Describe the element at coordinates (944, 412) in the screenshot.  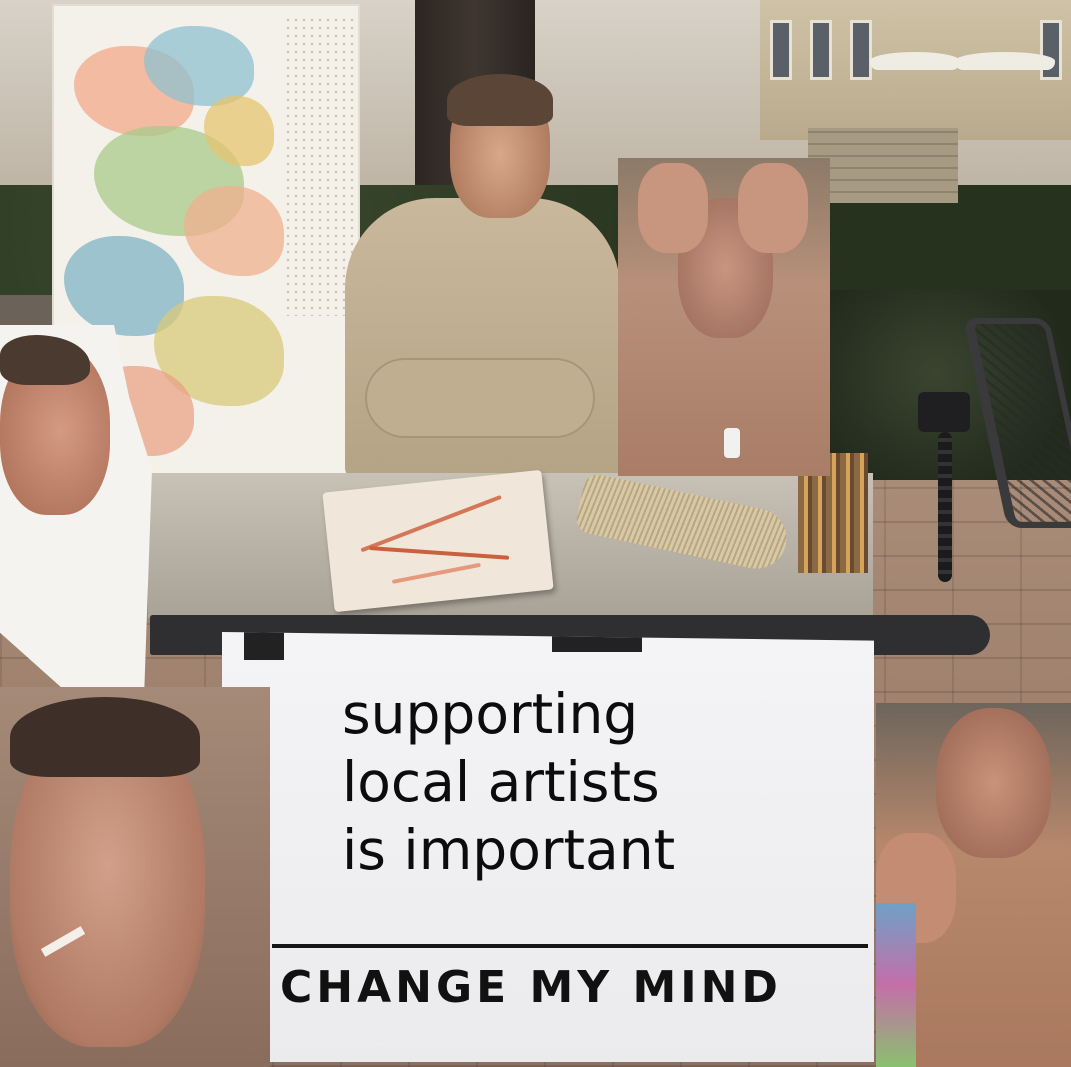
I see `action-camera` at that location.